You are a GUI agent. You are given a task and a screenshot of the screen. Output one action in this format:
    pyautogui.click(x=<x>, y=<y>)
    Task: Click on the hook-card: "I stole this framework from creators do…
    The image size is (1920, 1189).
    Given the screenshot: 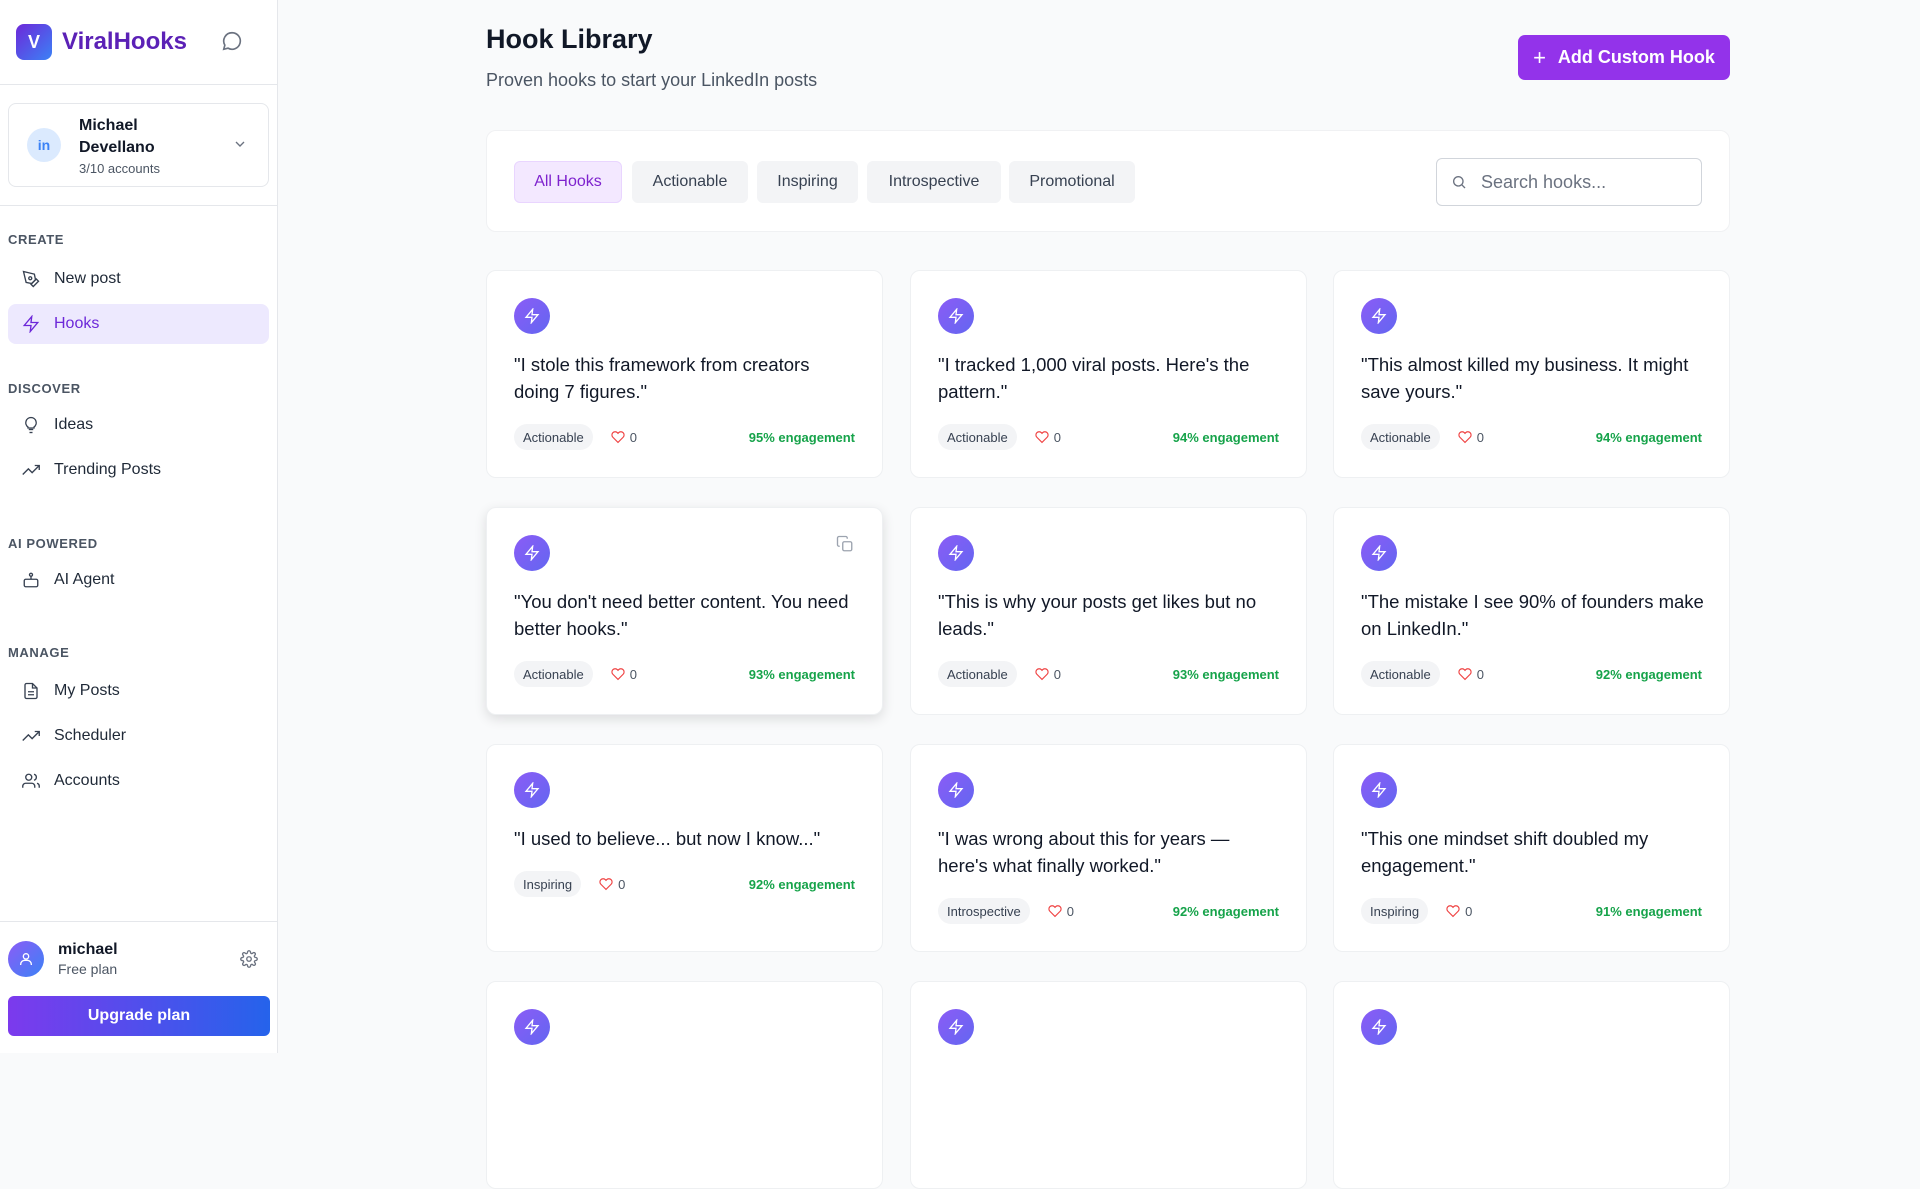 What is the action you would take?
    pyautogui.click(x=684, y=374)
    